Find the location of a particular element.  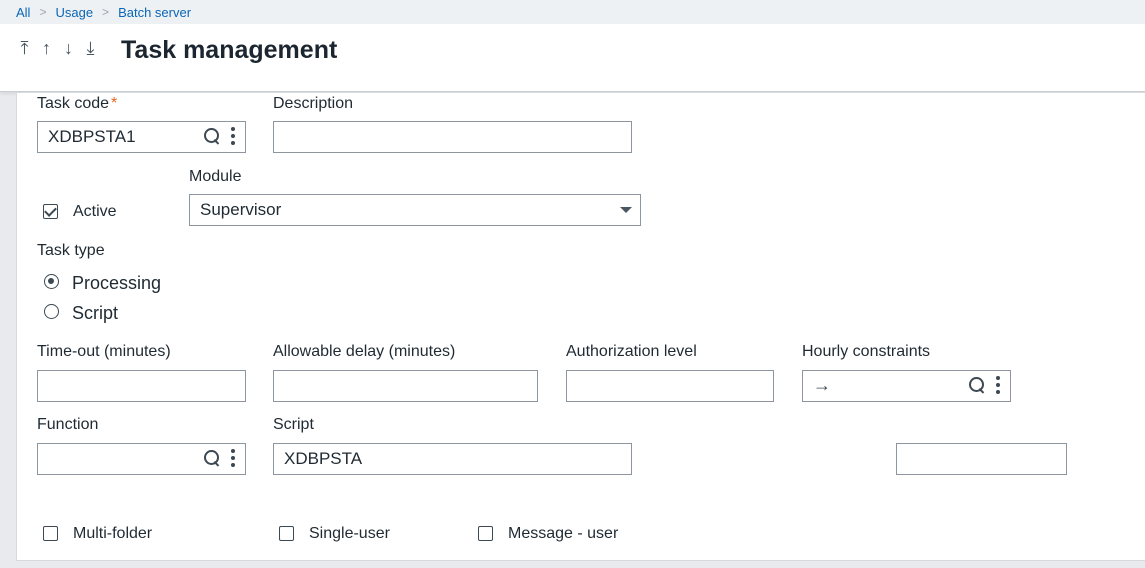

task-code-label-text: Task code is located at coordinates (73, 103).